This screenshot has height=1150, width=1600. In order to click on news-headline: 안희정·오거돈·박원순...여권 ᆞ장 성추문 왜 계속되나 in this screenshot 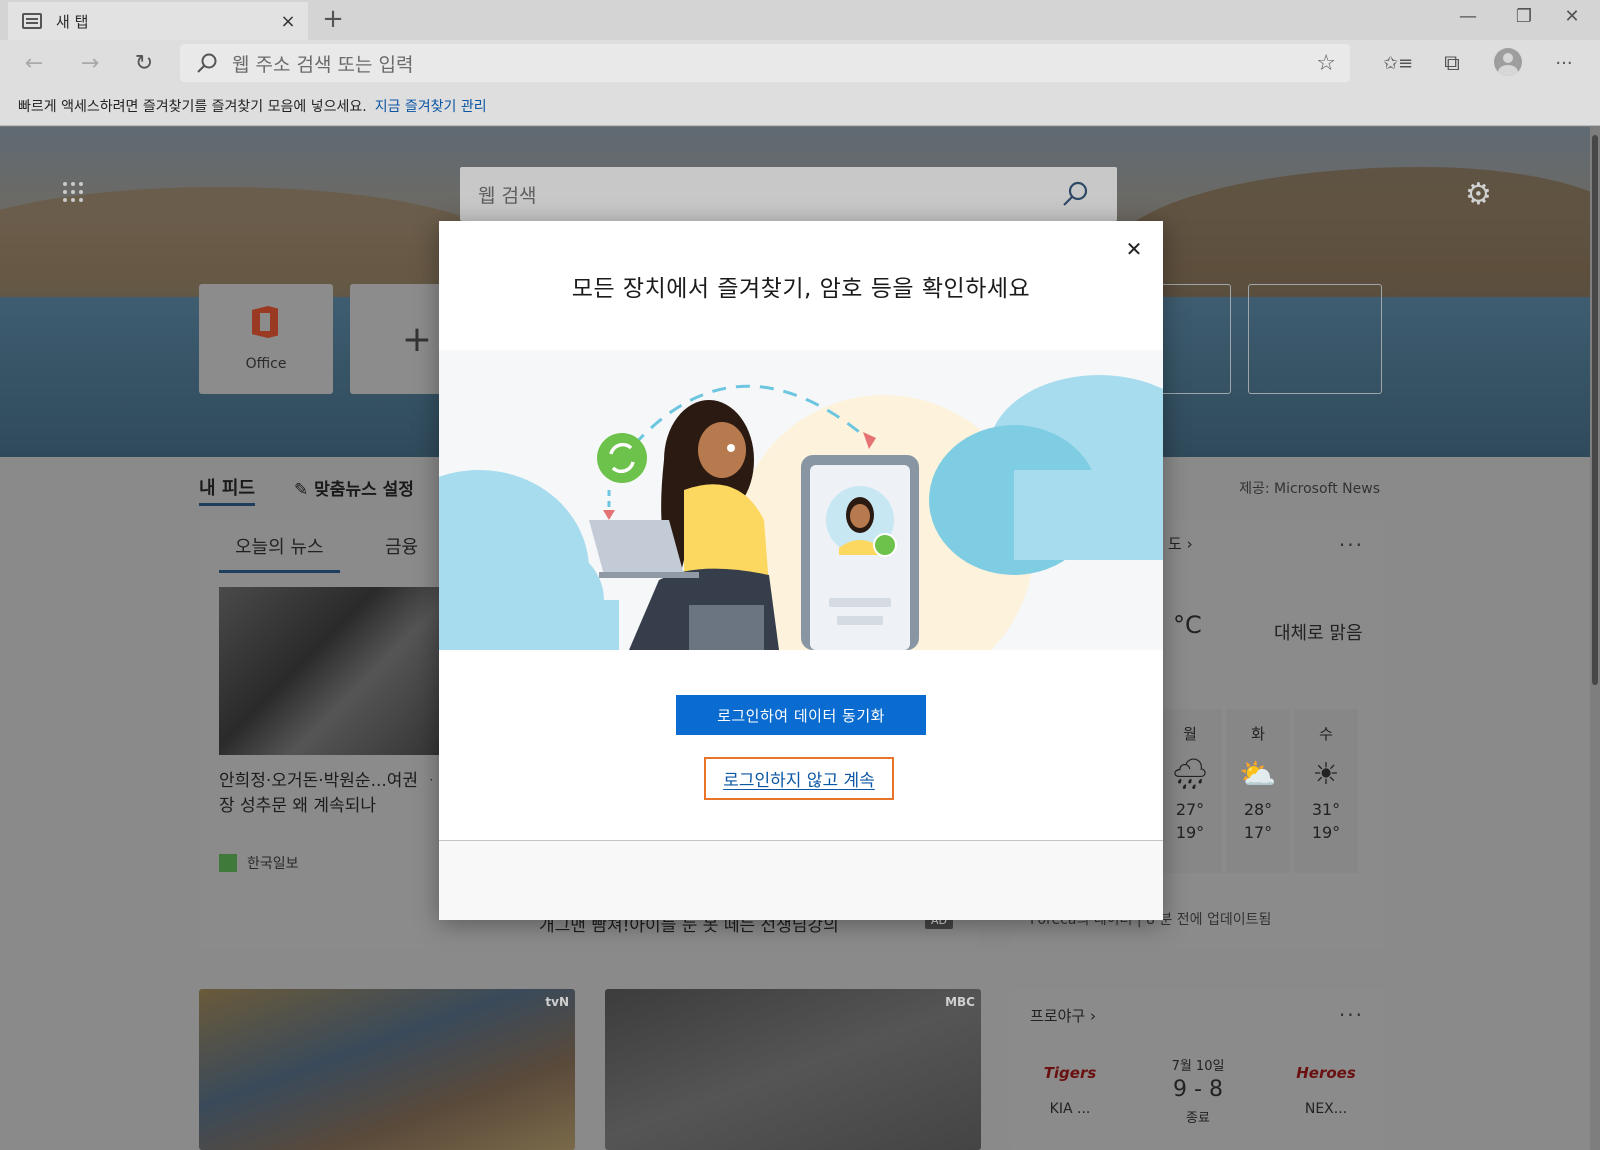, I will do `click(334, 794)`.